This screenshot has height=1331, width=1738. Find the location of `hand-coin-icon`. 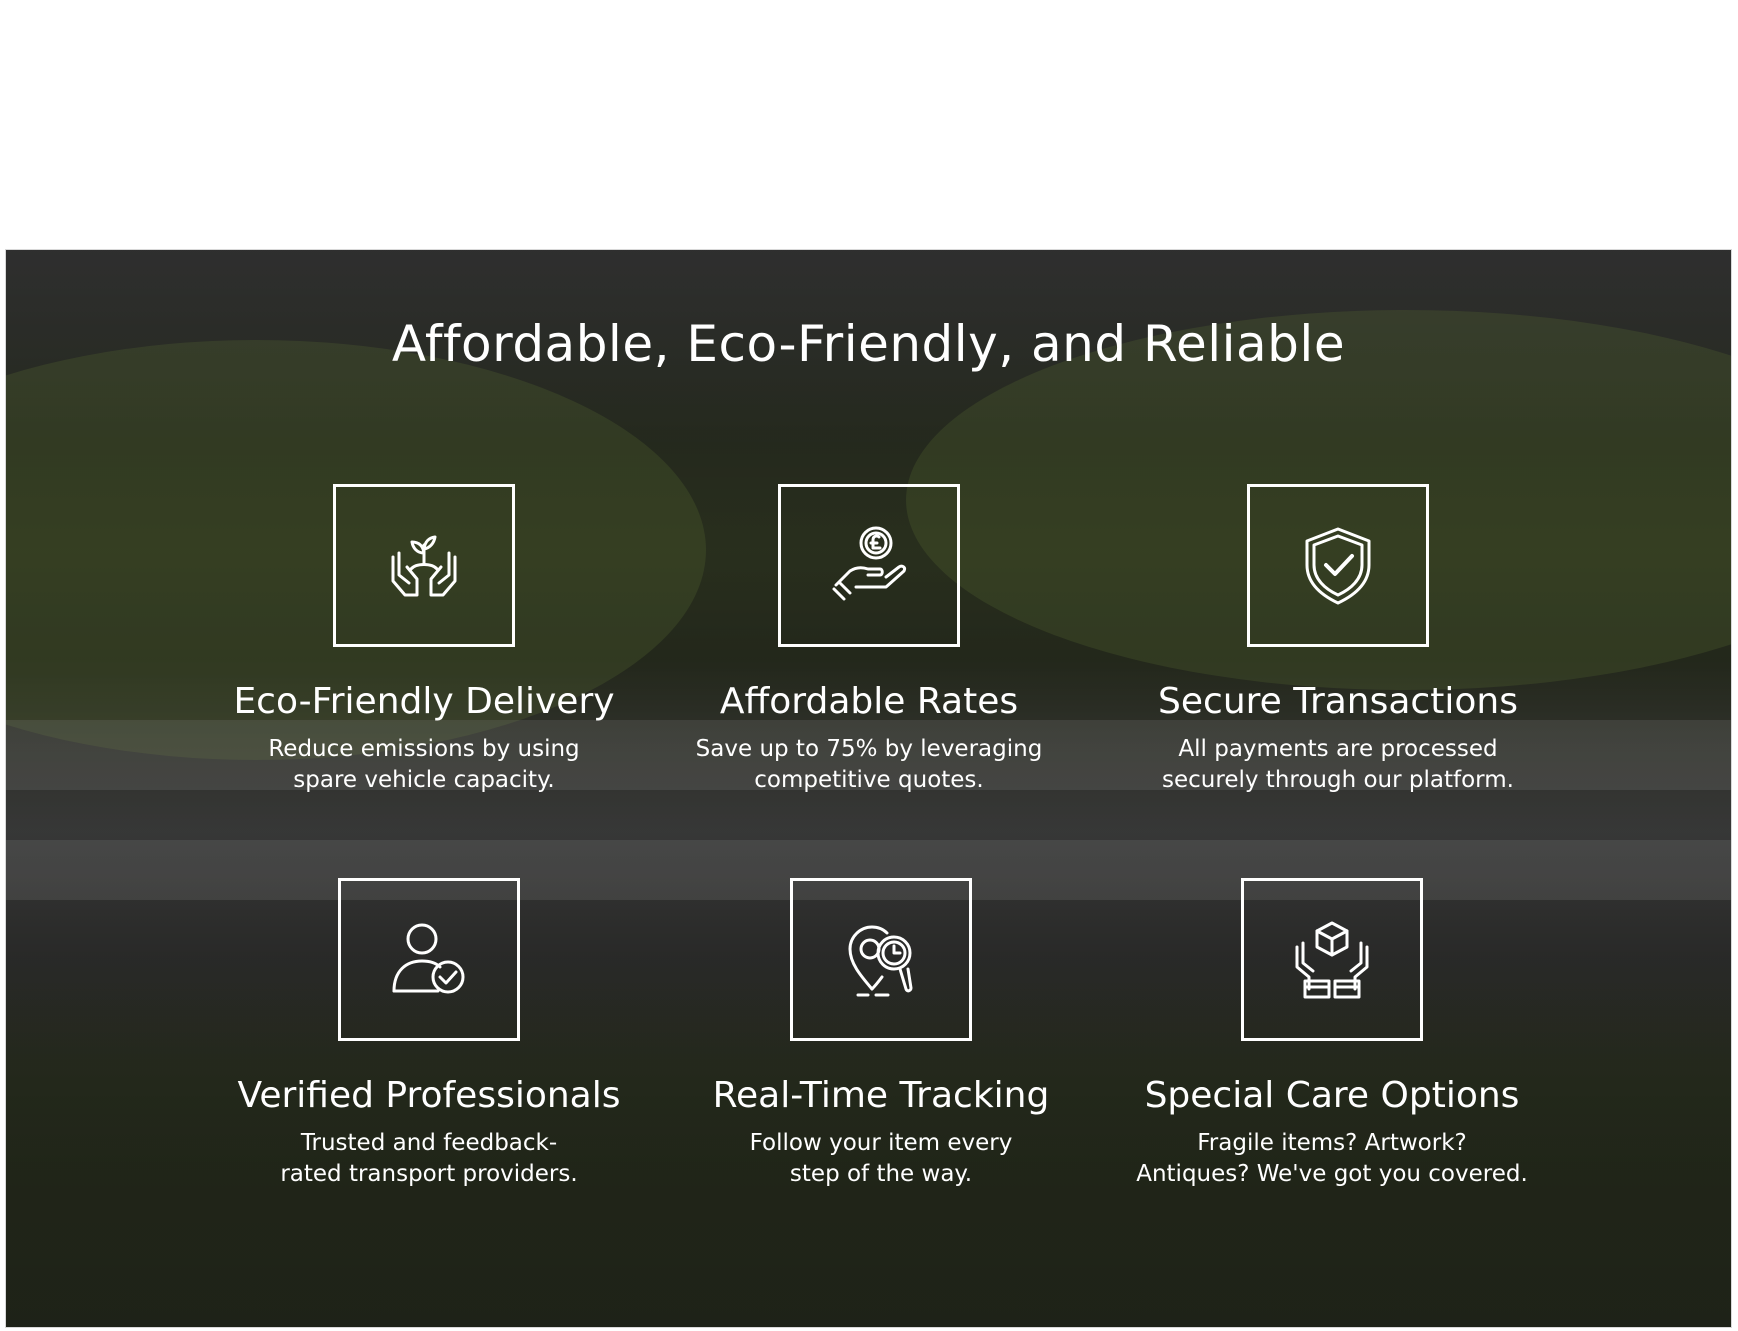

hand-coin-icon is located at coordinates (869, 563).